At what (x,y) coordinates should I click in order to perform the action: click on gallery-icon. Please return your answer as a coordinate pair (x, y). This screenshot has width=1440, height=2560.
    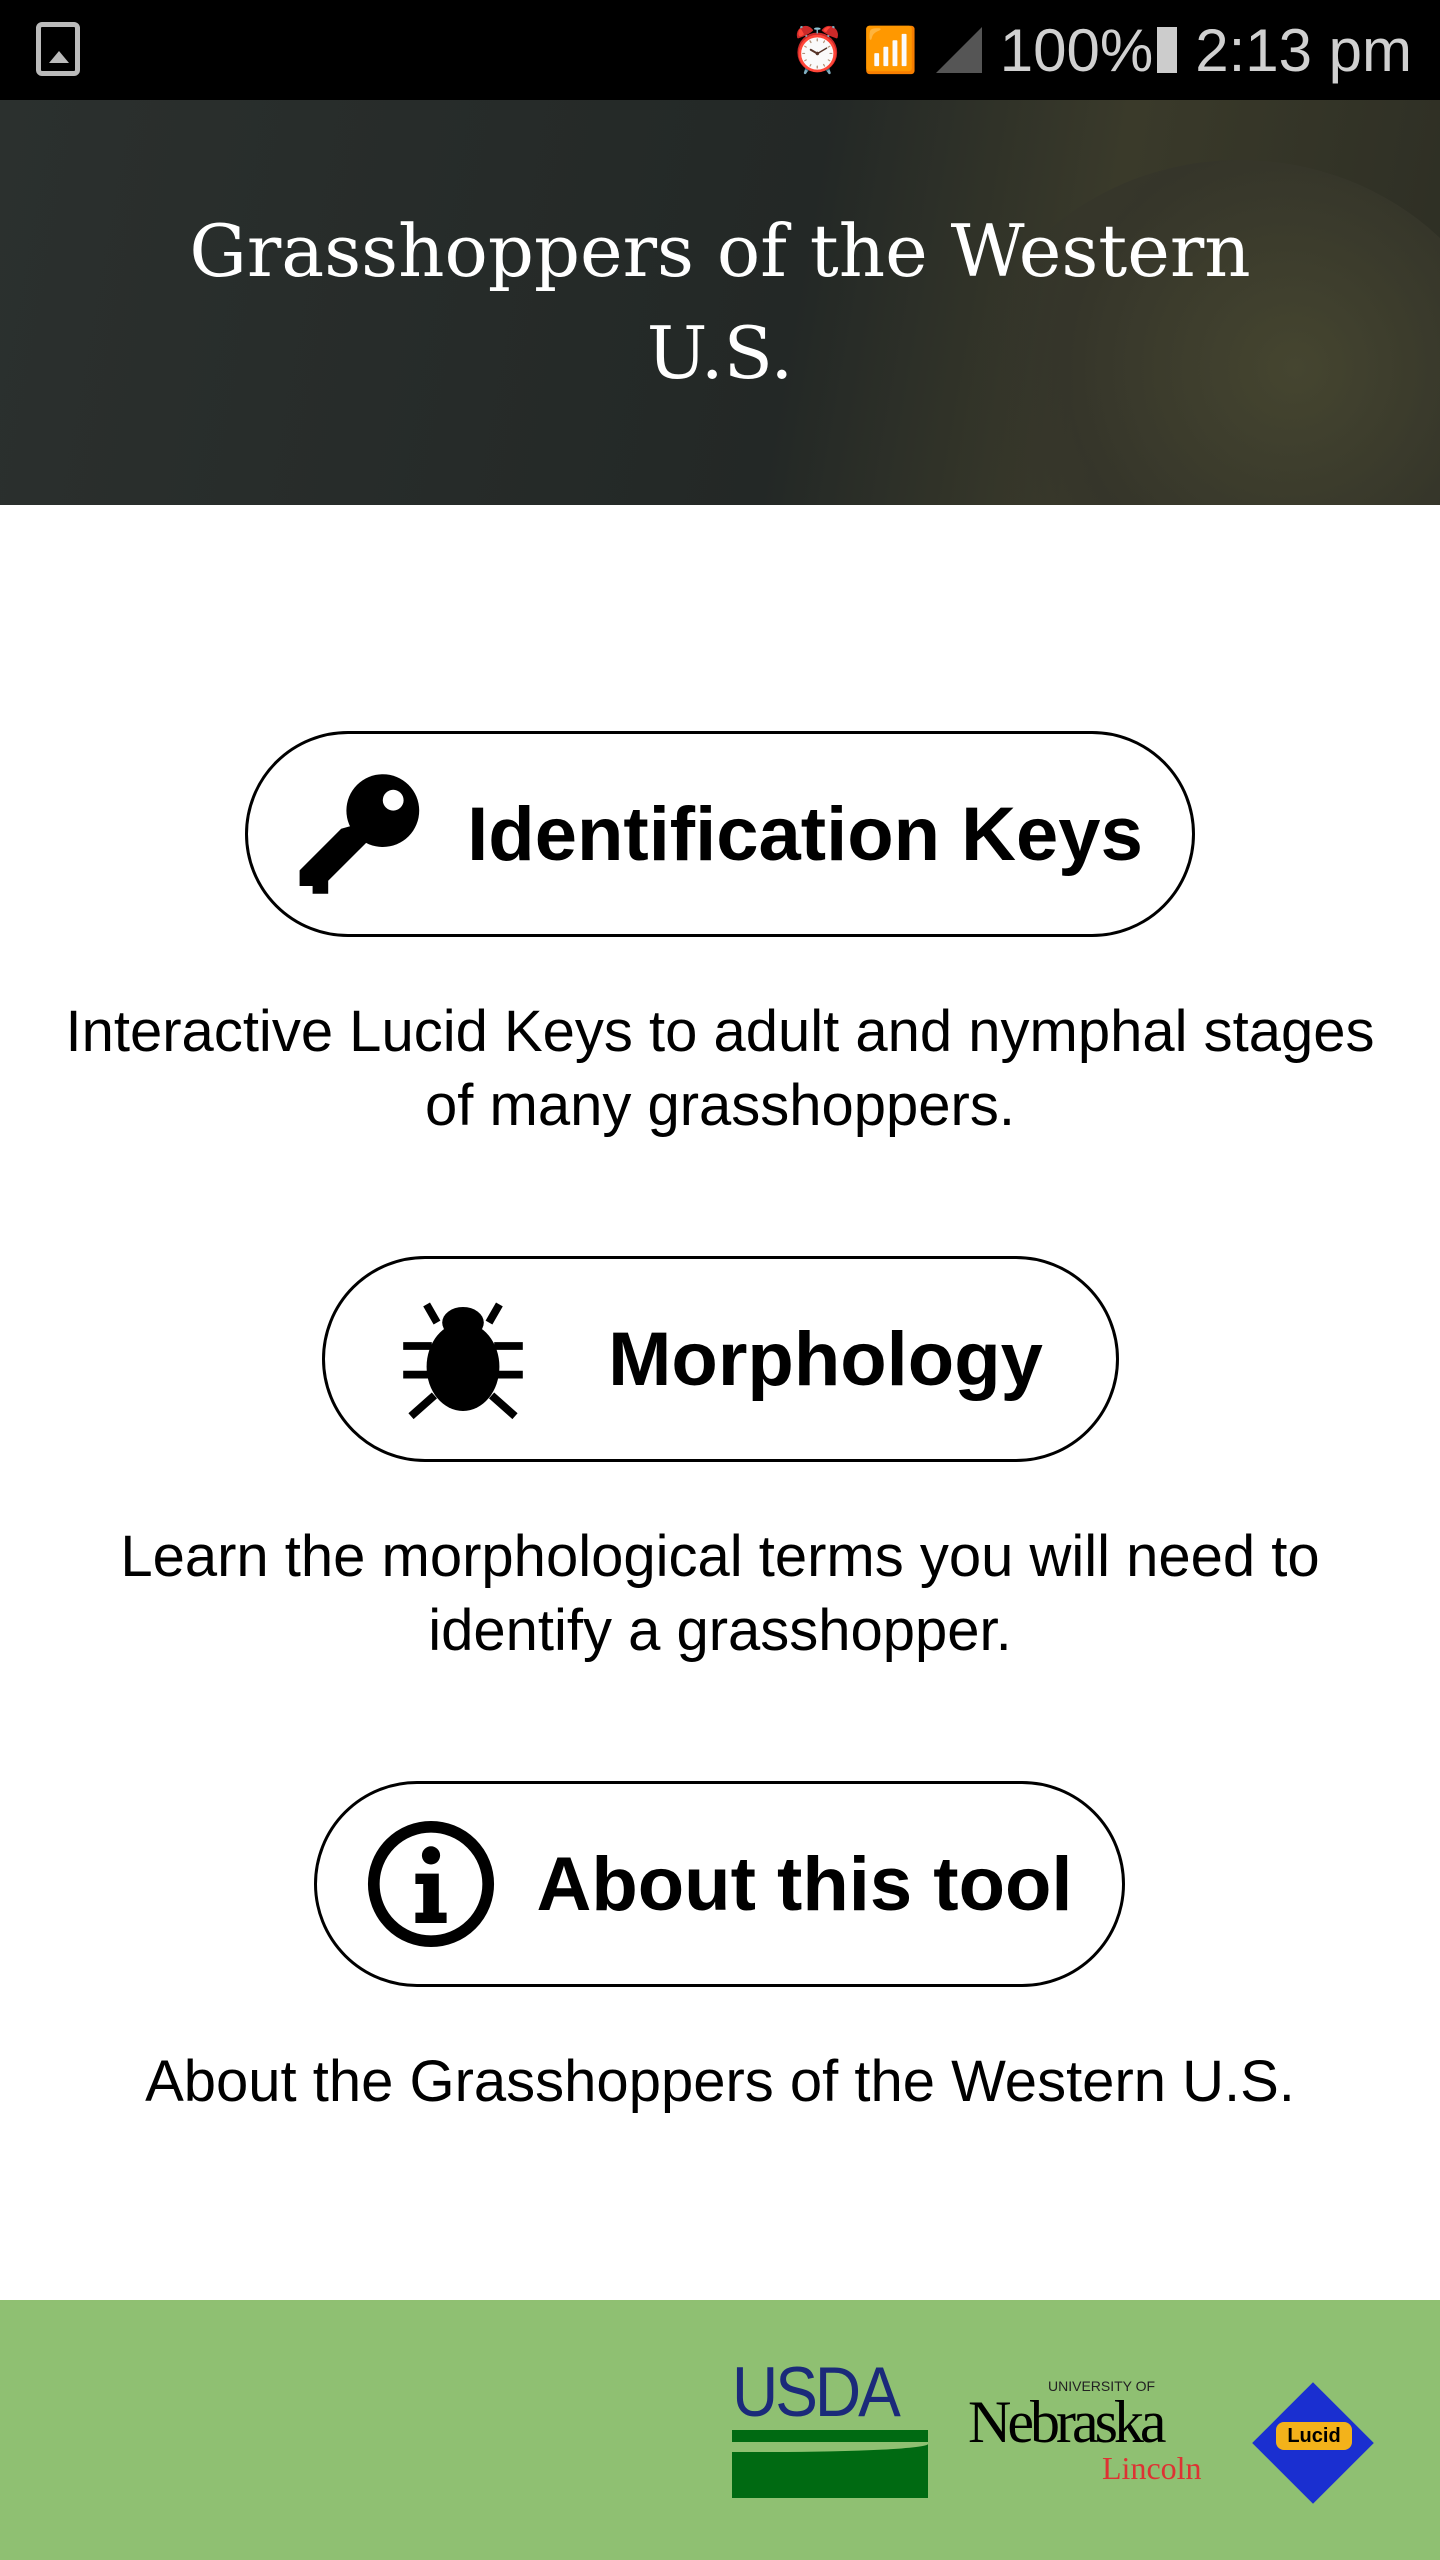
    Looking at the image, I should click on (58, 49).